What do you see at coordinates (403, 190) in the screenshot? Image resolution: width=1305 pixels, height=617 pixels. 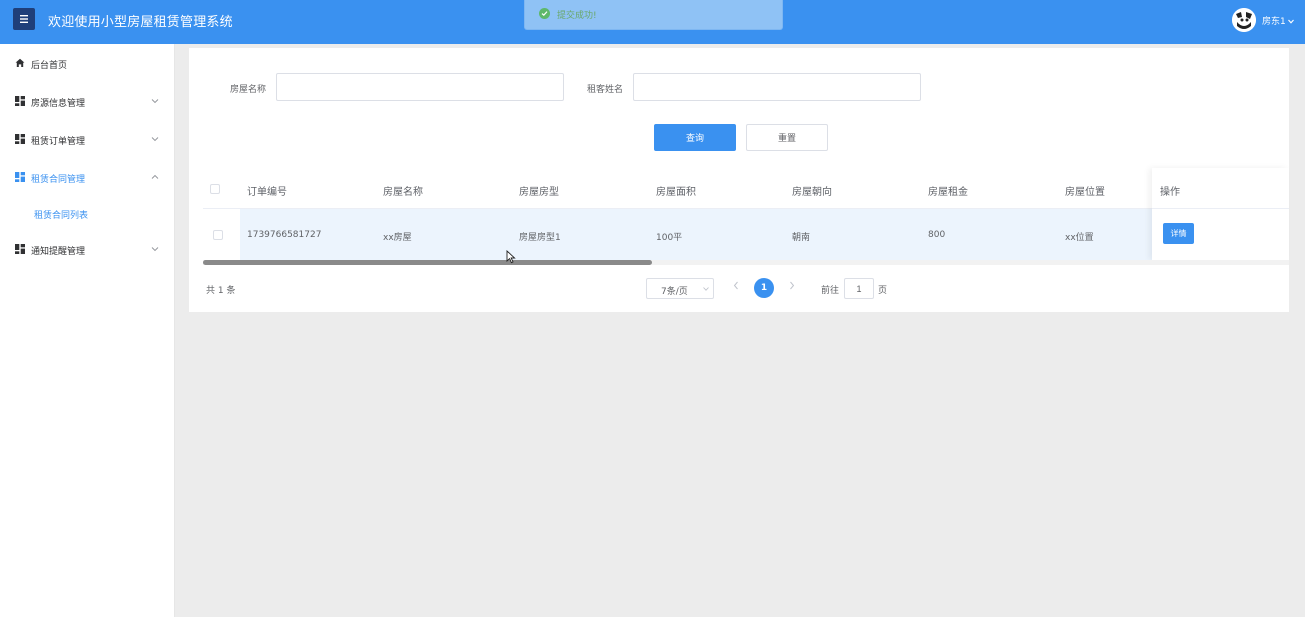 I see `column-header-house-name: 房屋名称` at bounding box center [403, 190].